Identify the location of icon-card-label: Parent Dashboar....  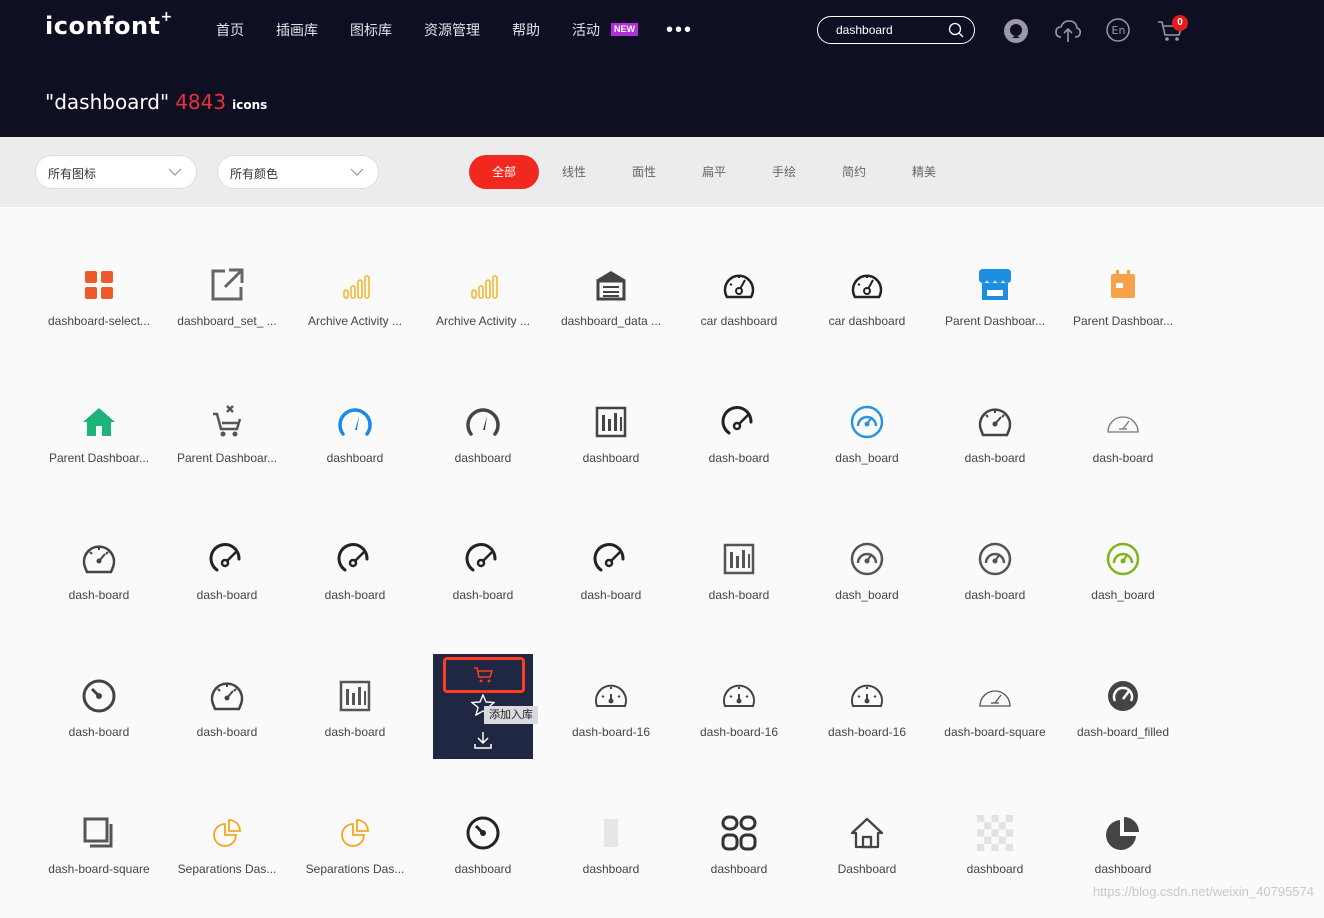
(1123, 321).